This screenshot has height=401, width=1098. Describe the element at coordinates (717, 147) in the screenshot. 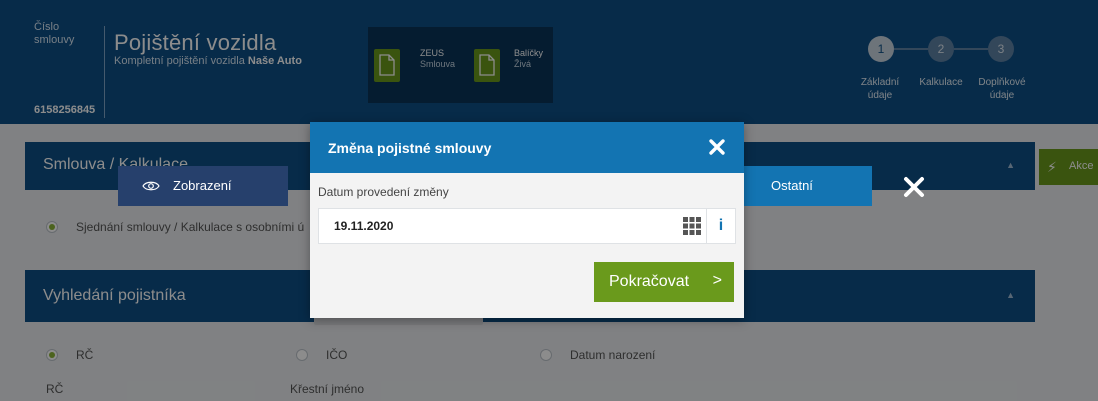

I see `dialog-close-icon` at that location.